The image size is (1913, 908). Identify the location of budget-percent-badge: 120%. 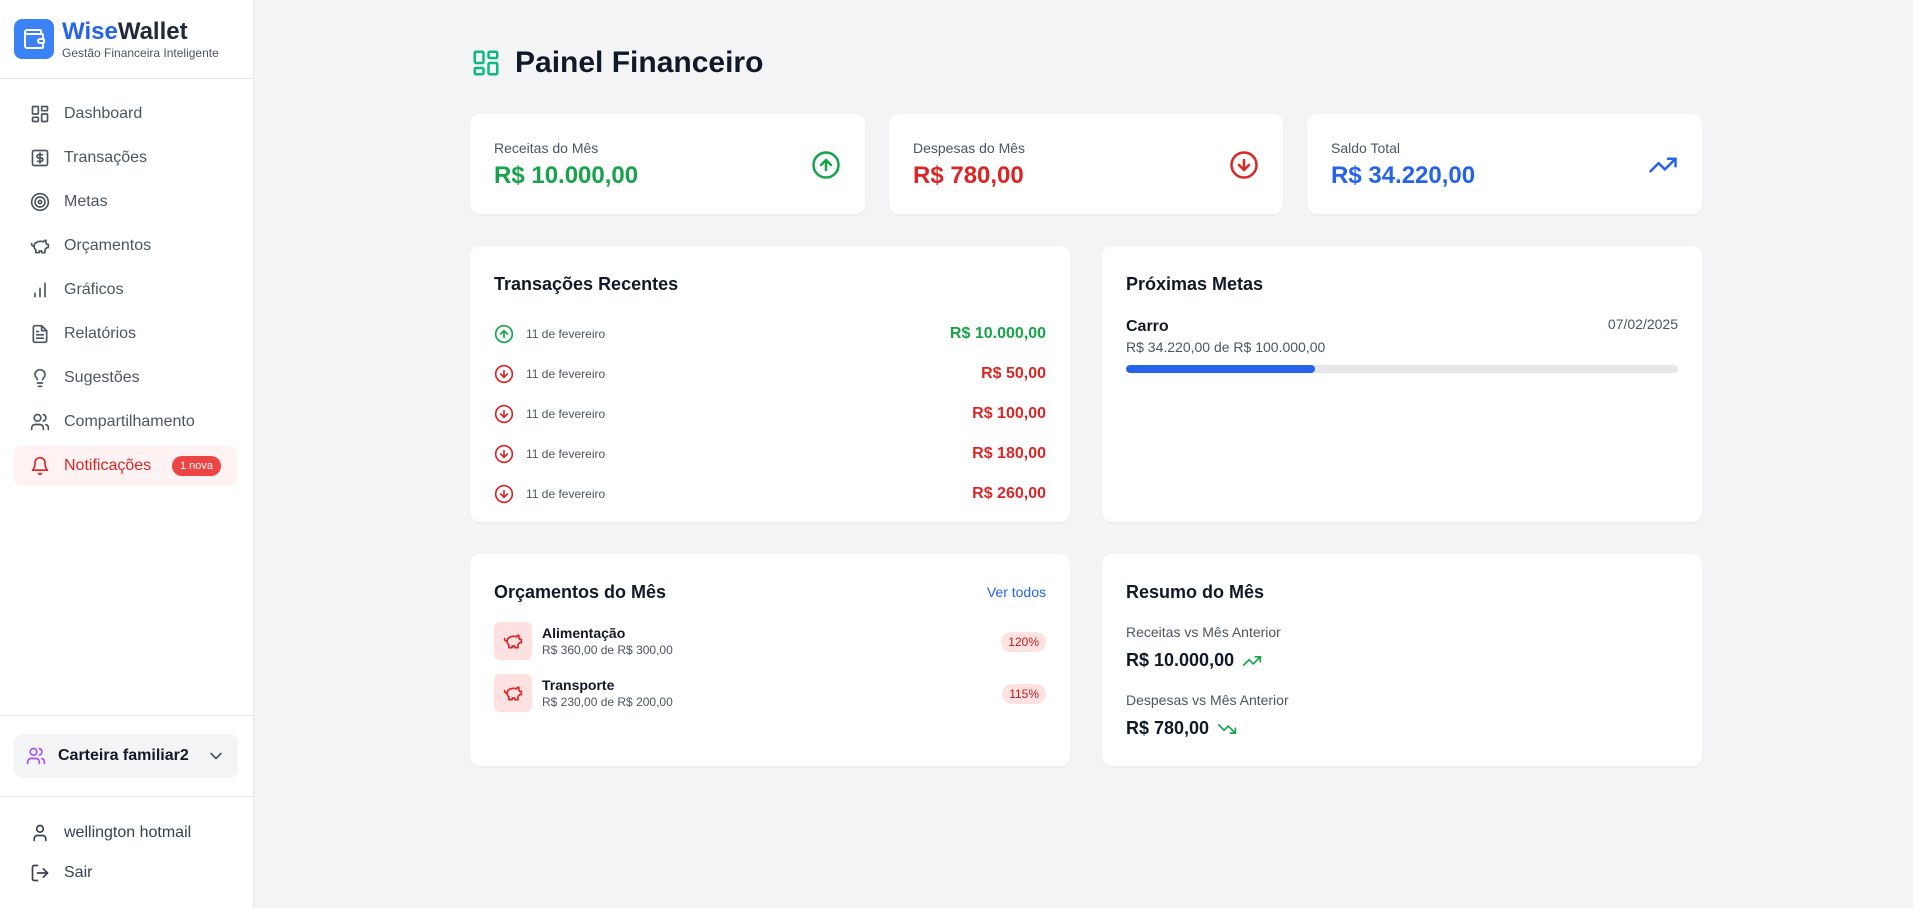
(1023, 642).